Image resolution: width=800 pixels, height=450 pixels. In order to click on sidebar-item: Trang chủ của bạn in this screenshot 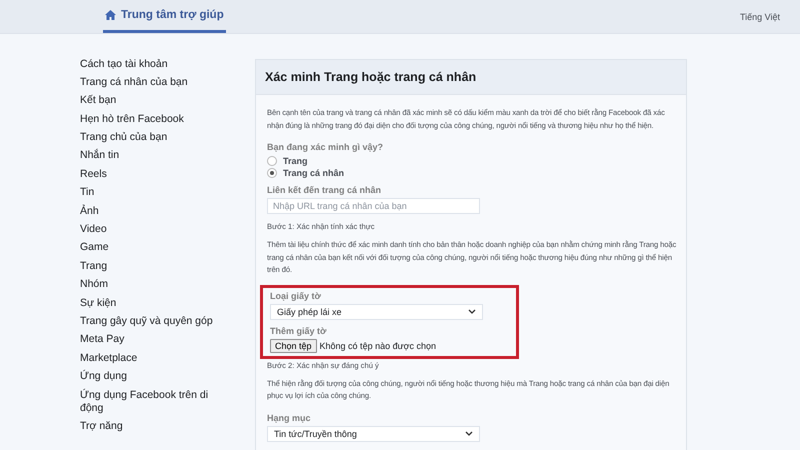, I will do `click(150, 138)`.